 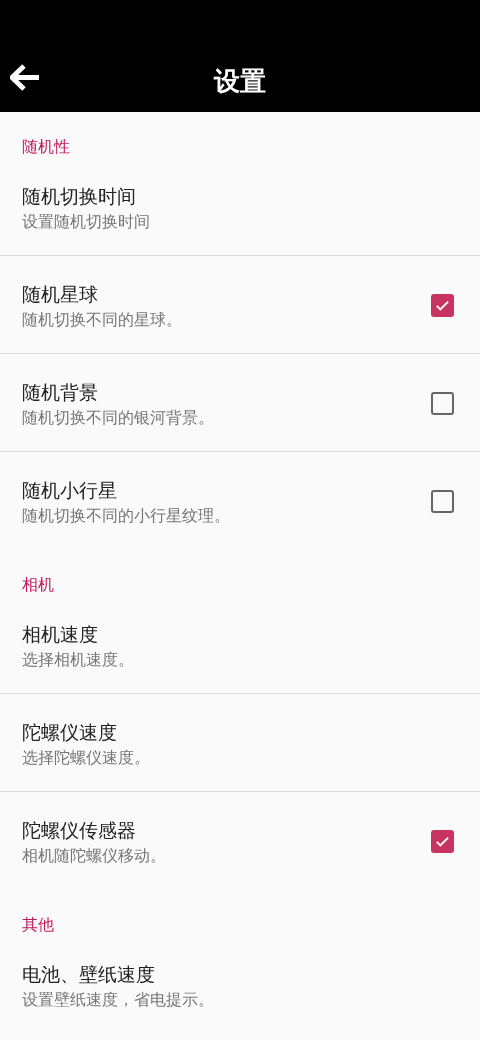 I want to click on item-title: 电池、壁纸速度, so click(x=89, y=974).